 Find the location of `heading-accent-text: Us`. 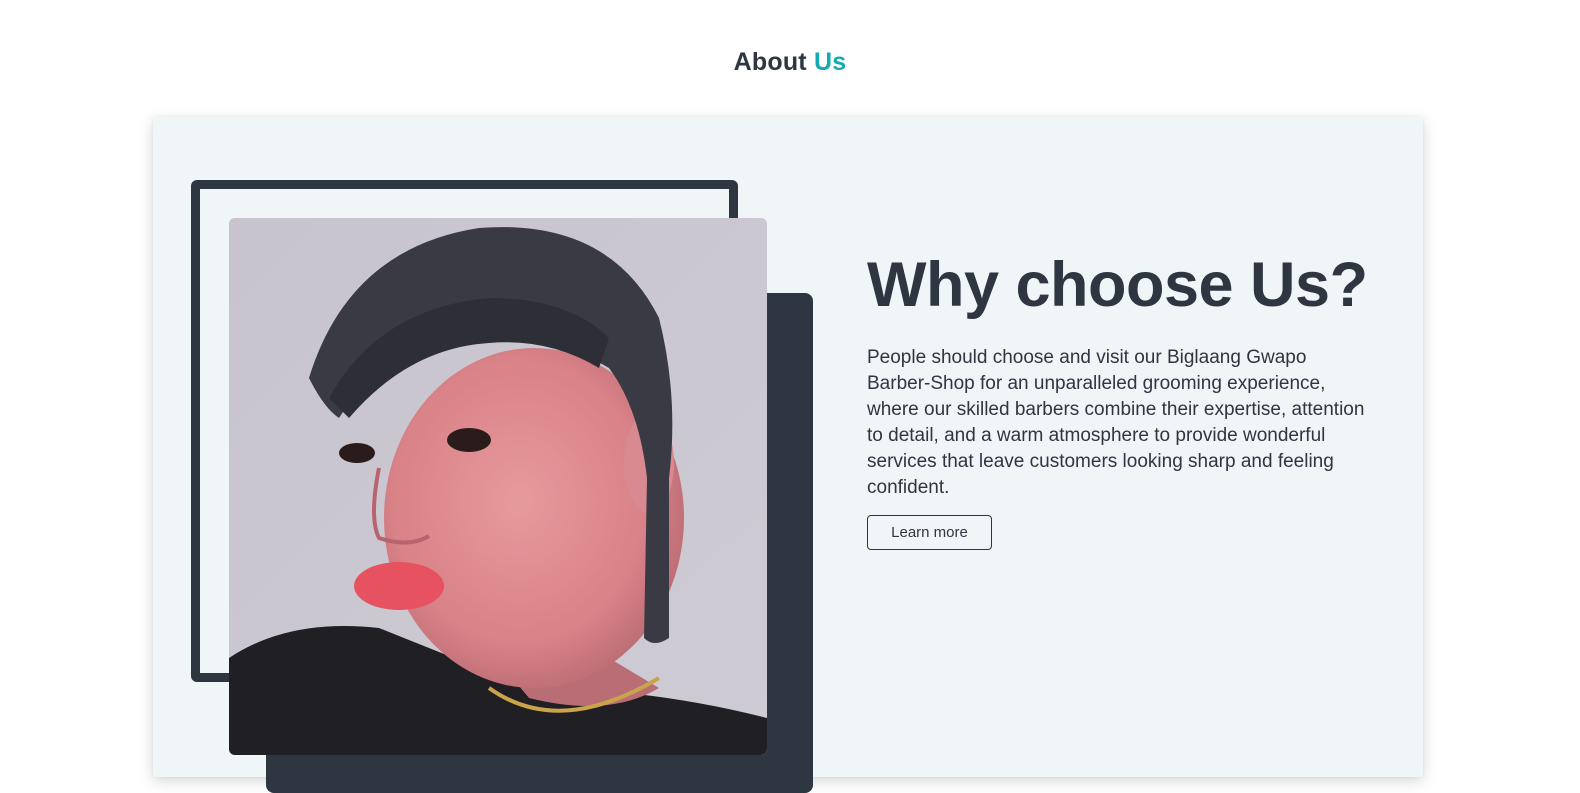

heading-accent-text: Us is located at coordinates (830, 62).